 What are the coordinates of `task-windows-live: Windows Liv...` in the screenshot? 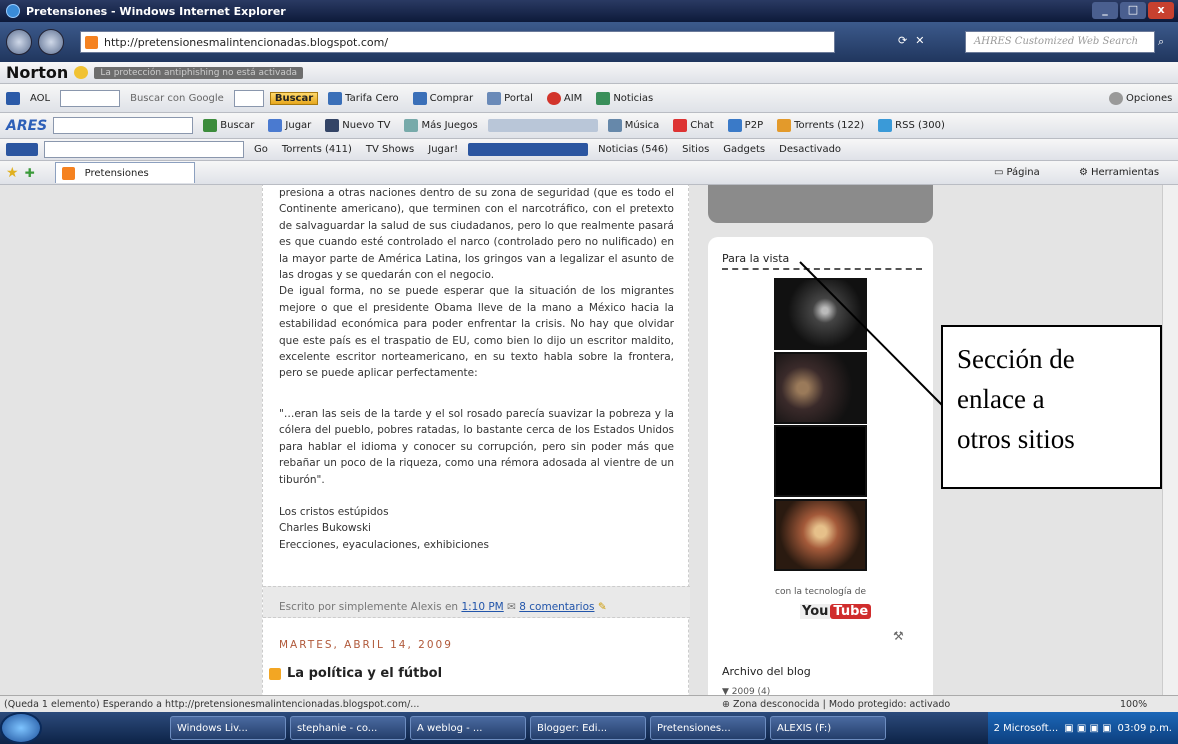 It's located at (228, 728).